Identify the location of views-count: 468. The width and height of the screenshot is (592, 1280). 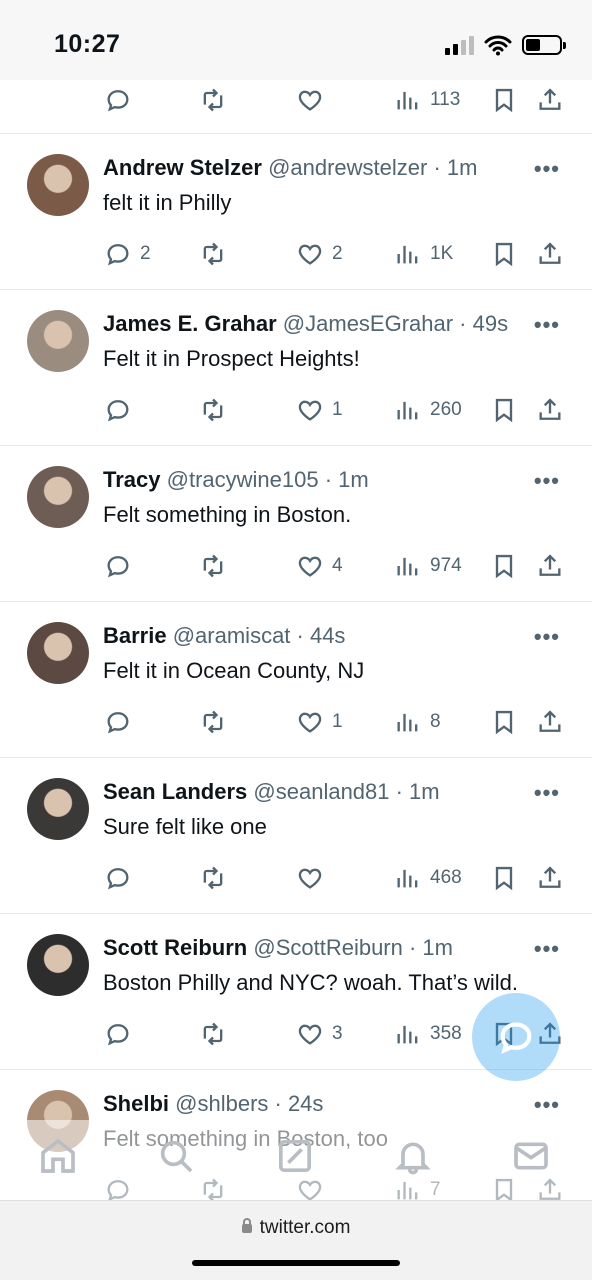
(446, 877).